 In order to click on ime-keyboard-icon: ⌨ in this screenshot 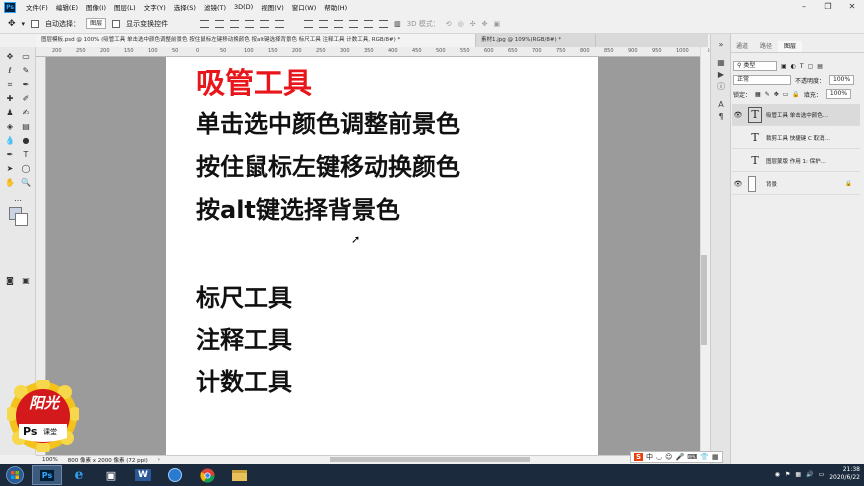, I will do `click(692, 457)`.